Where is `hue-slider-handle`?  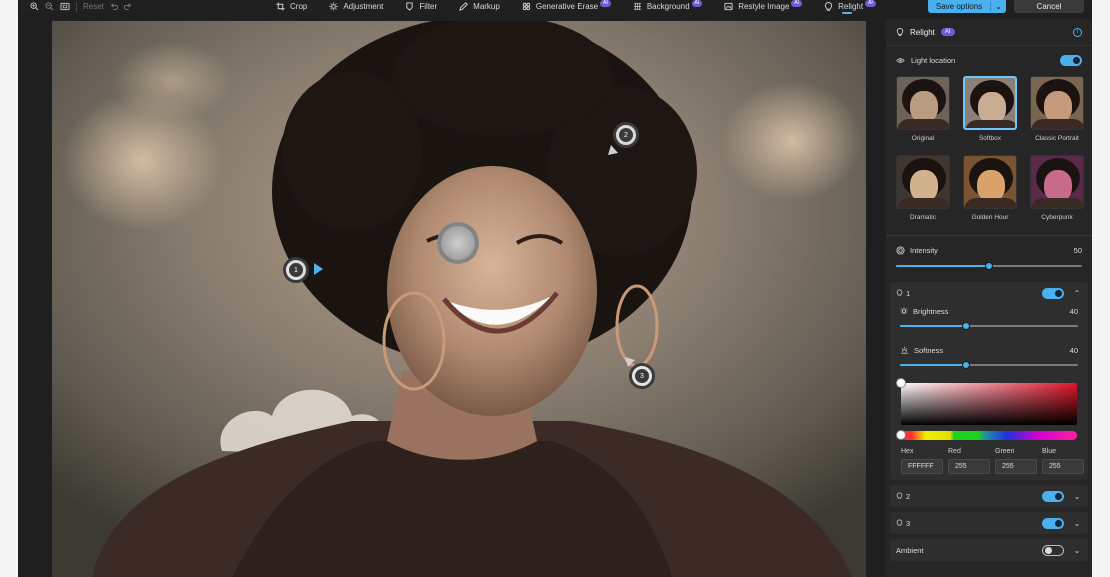 hue-slider-handle is located at coordinates (901, 435).